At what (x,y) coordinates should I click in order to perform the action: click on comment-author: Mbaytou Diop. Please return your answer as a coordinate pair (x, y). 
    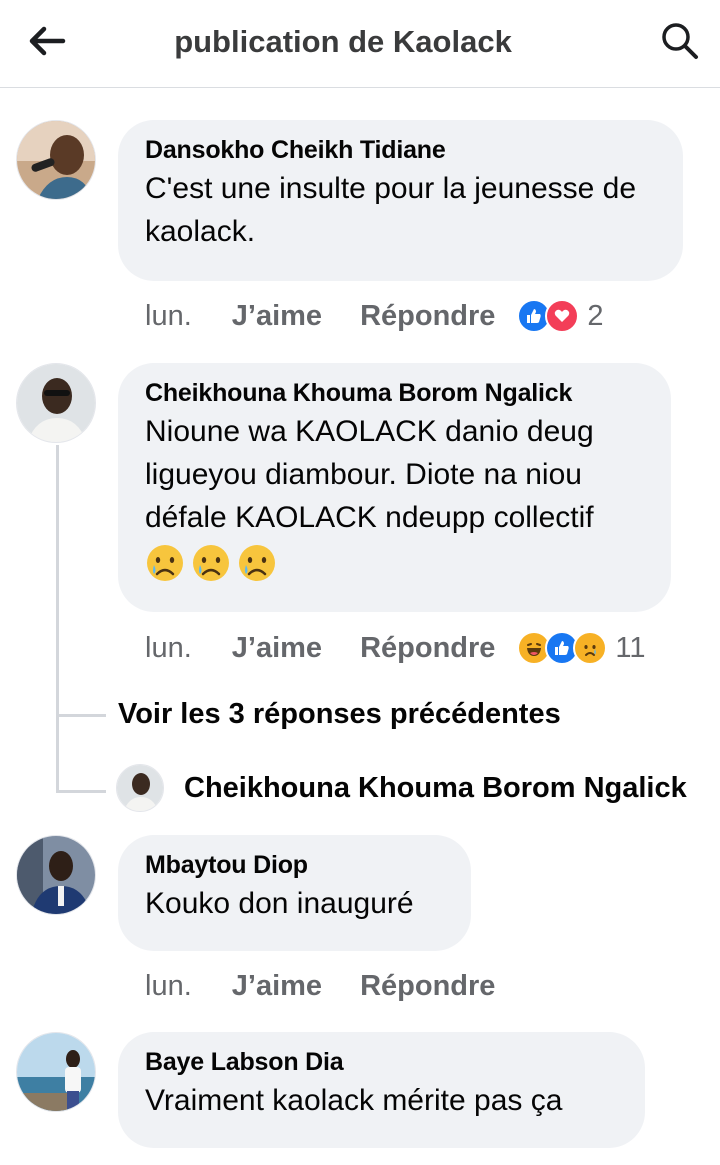
    Looking at the image, I should click on (294, 865).